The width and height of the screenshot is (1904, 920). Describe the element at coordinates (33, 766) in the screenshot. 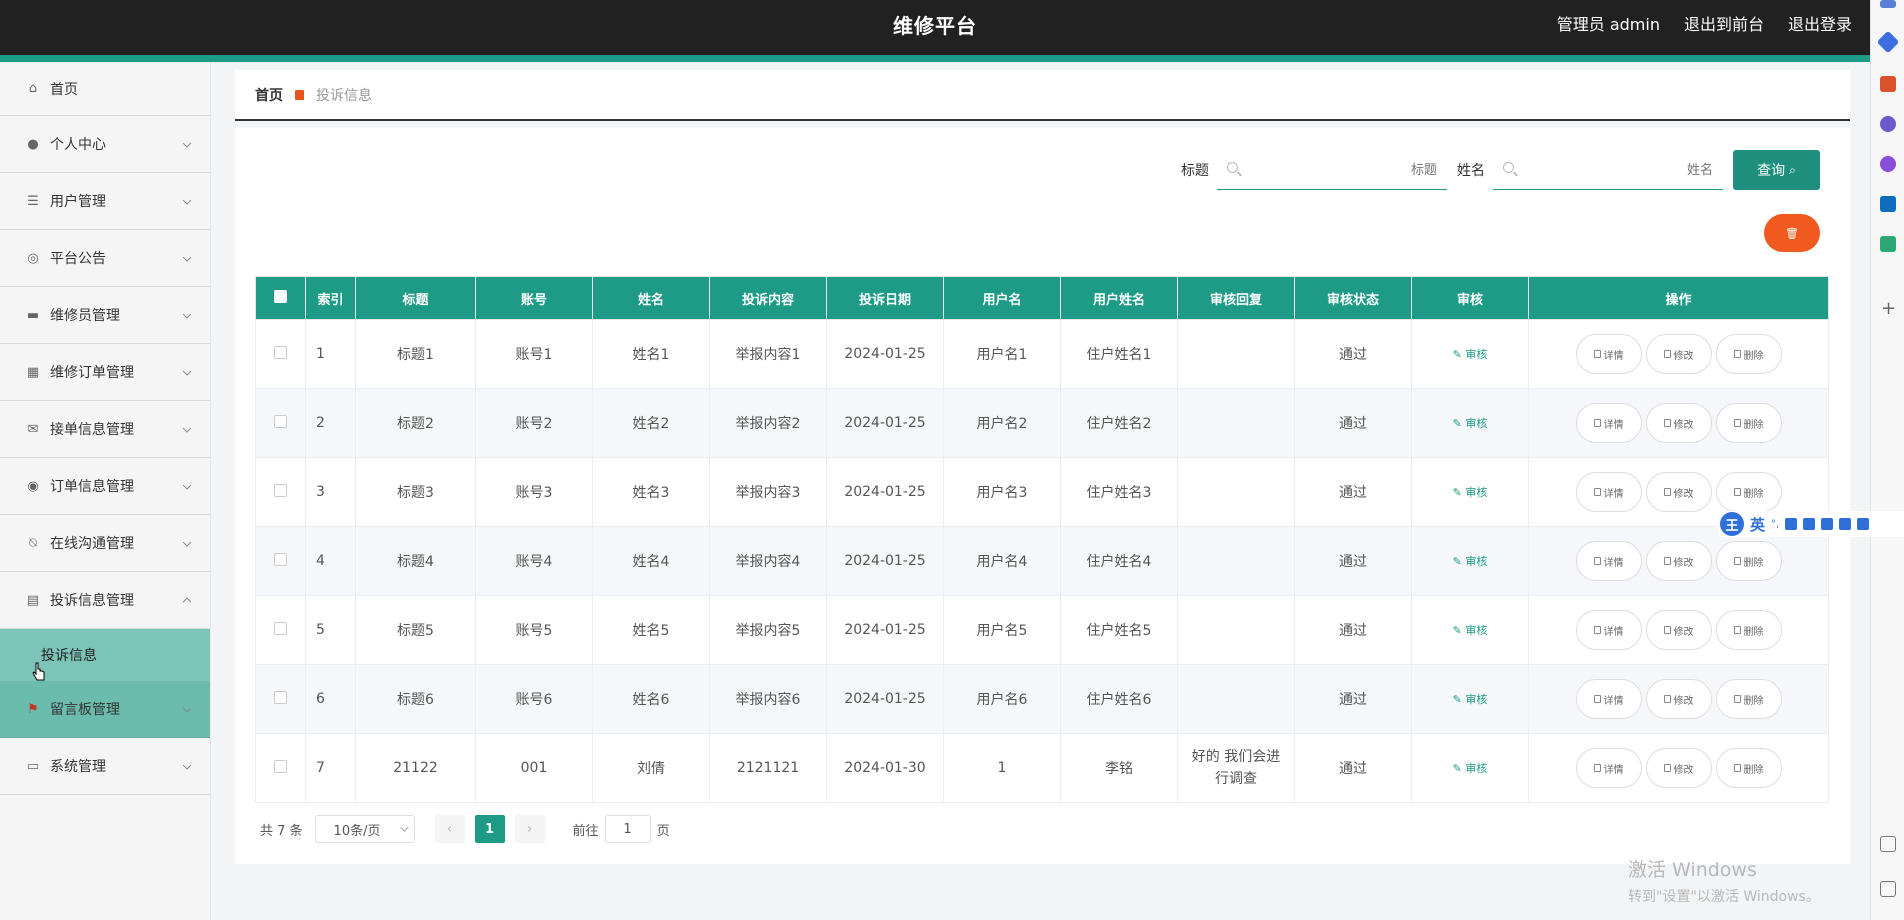

I see `chat-icon: ▭` at that location.